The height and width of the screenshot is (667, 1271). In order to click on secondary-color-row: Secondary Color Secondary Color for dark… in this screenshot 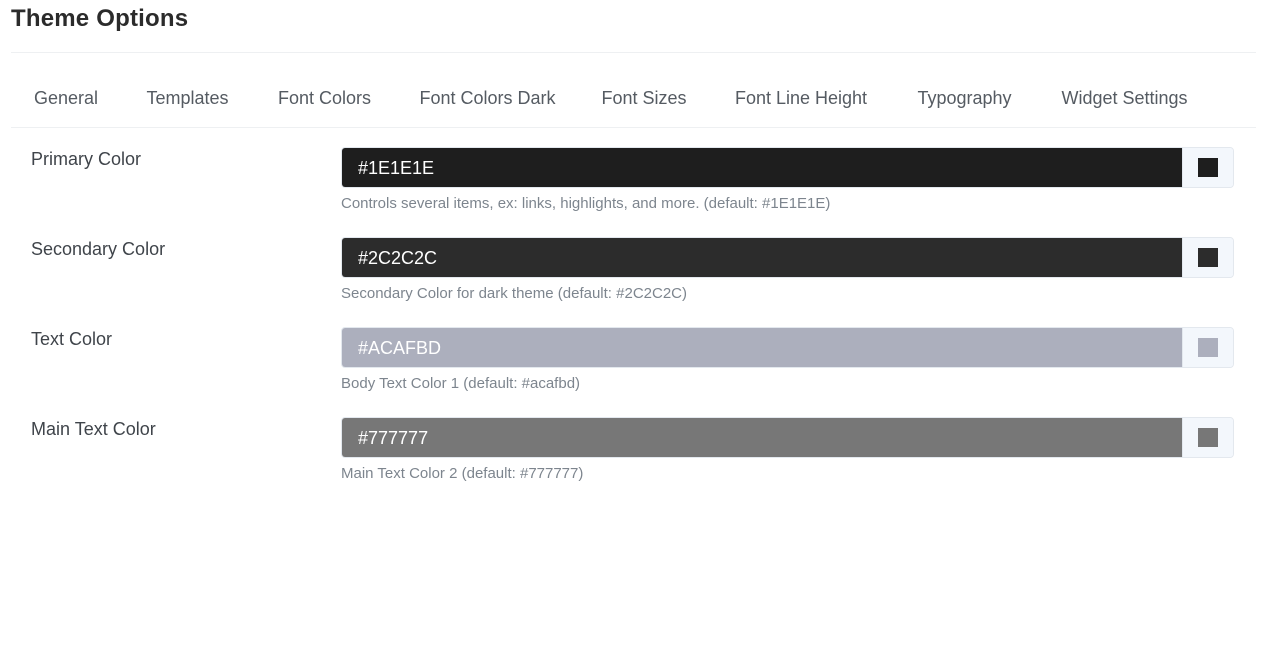, I will do `click(635, 277)`.